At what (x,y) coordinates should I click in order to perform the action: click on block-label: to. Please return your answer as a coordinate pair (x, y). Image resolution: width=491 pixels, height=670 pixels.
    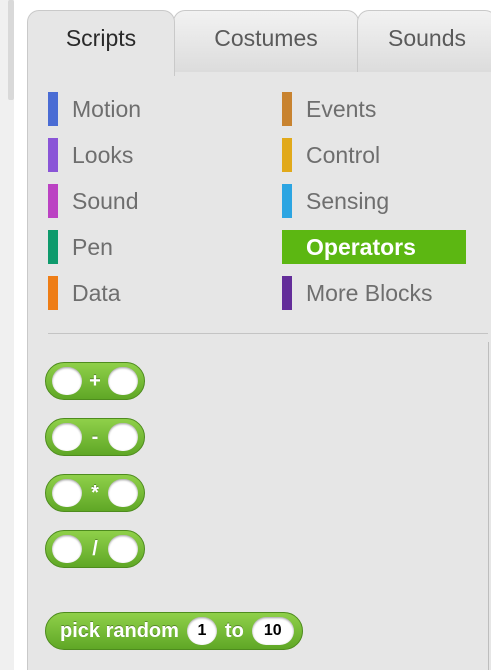
    Looking at the image, I should click on (234, 630).